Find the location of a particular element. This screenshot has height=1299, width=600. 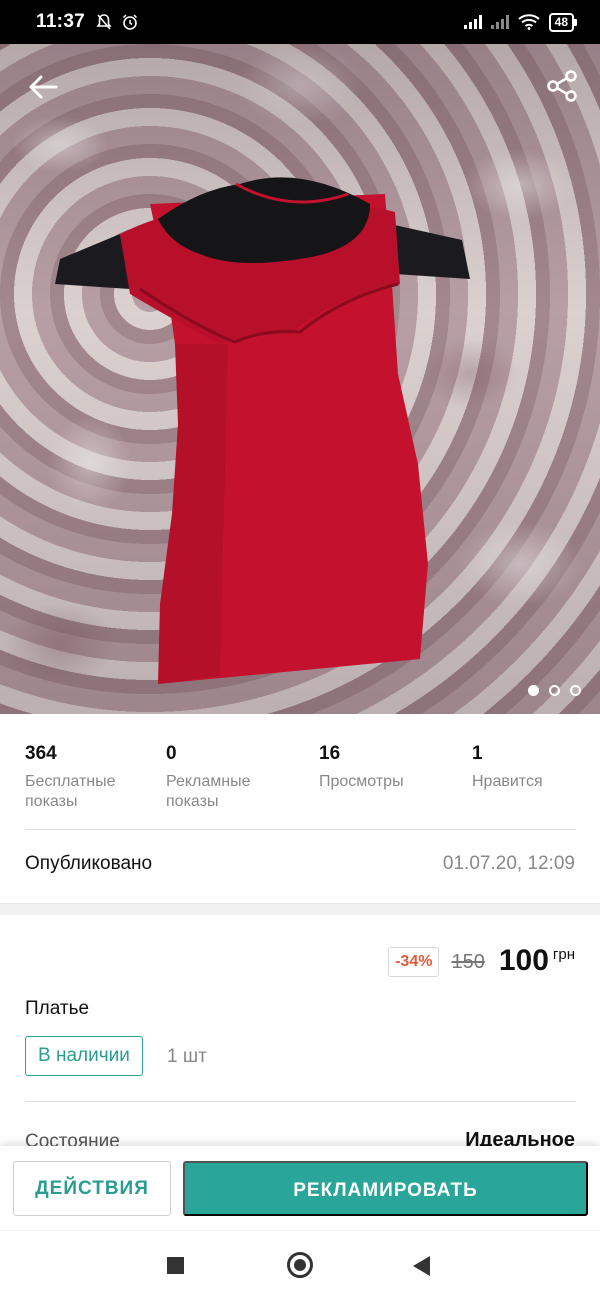

share-icon is located at coordinates (562, 86).